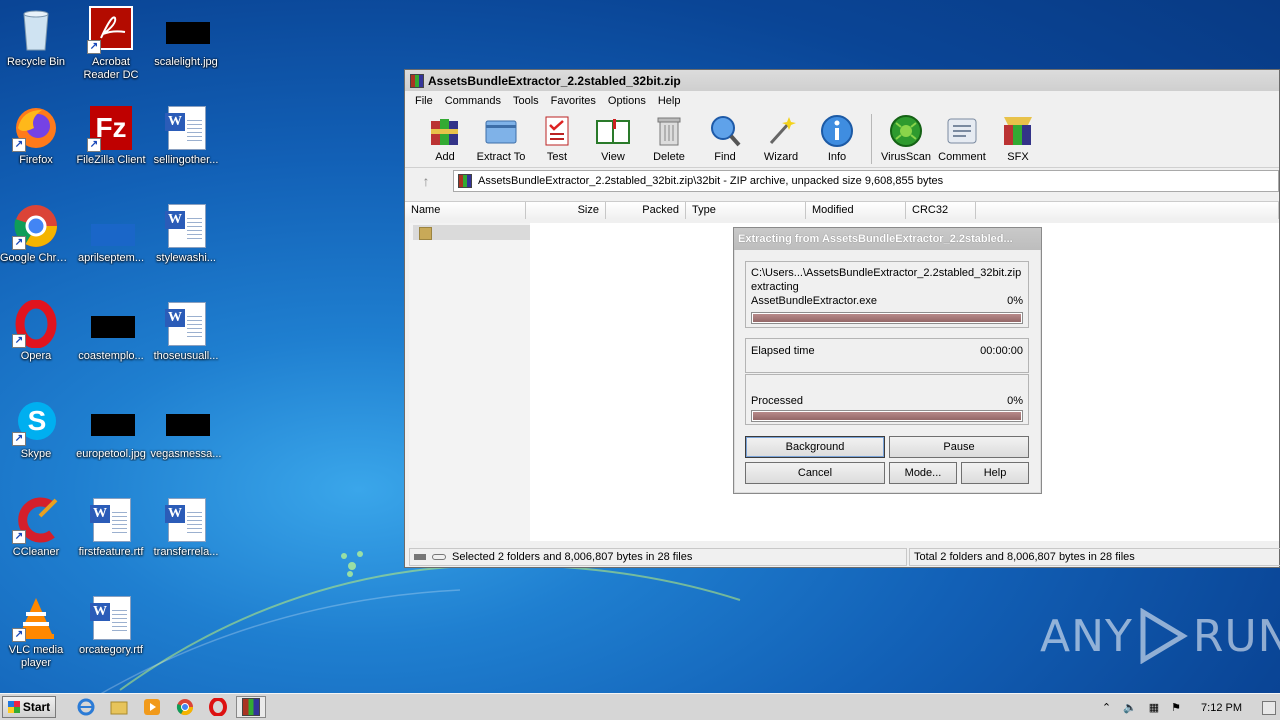  Describe the element at coordinates (86, 707) in the screenshot. I see `ie-taskbar-icon` at that location.